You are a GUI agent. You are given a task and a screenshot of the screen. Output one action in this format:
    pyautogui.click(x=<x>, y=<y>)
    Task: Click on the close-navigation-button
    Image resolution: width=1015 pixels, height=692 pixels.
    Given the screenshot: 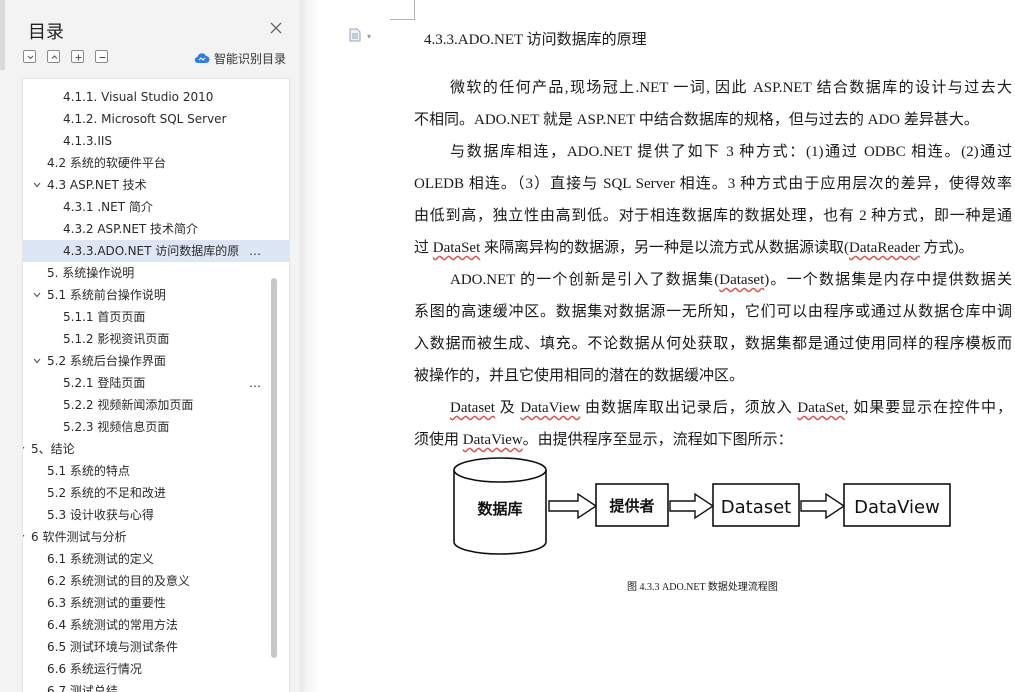 What is the action you would take?
    pyautogui.click(x=276, y=28)
    